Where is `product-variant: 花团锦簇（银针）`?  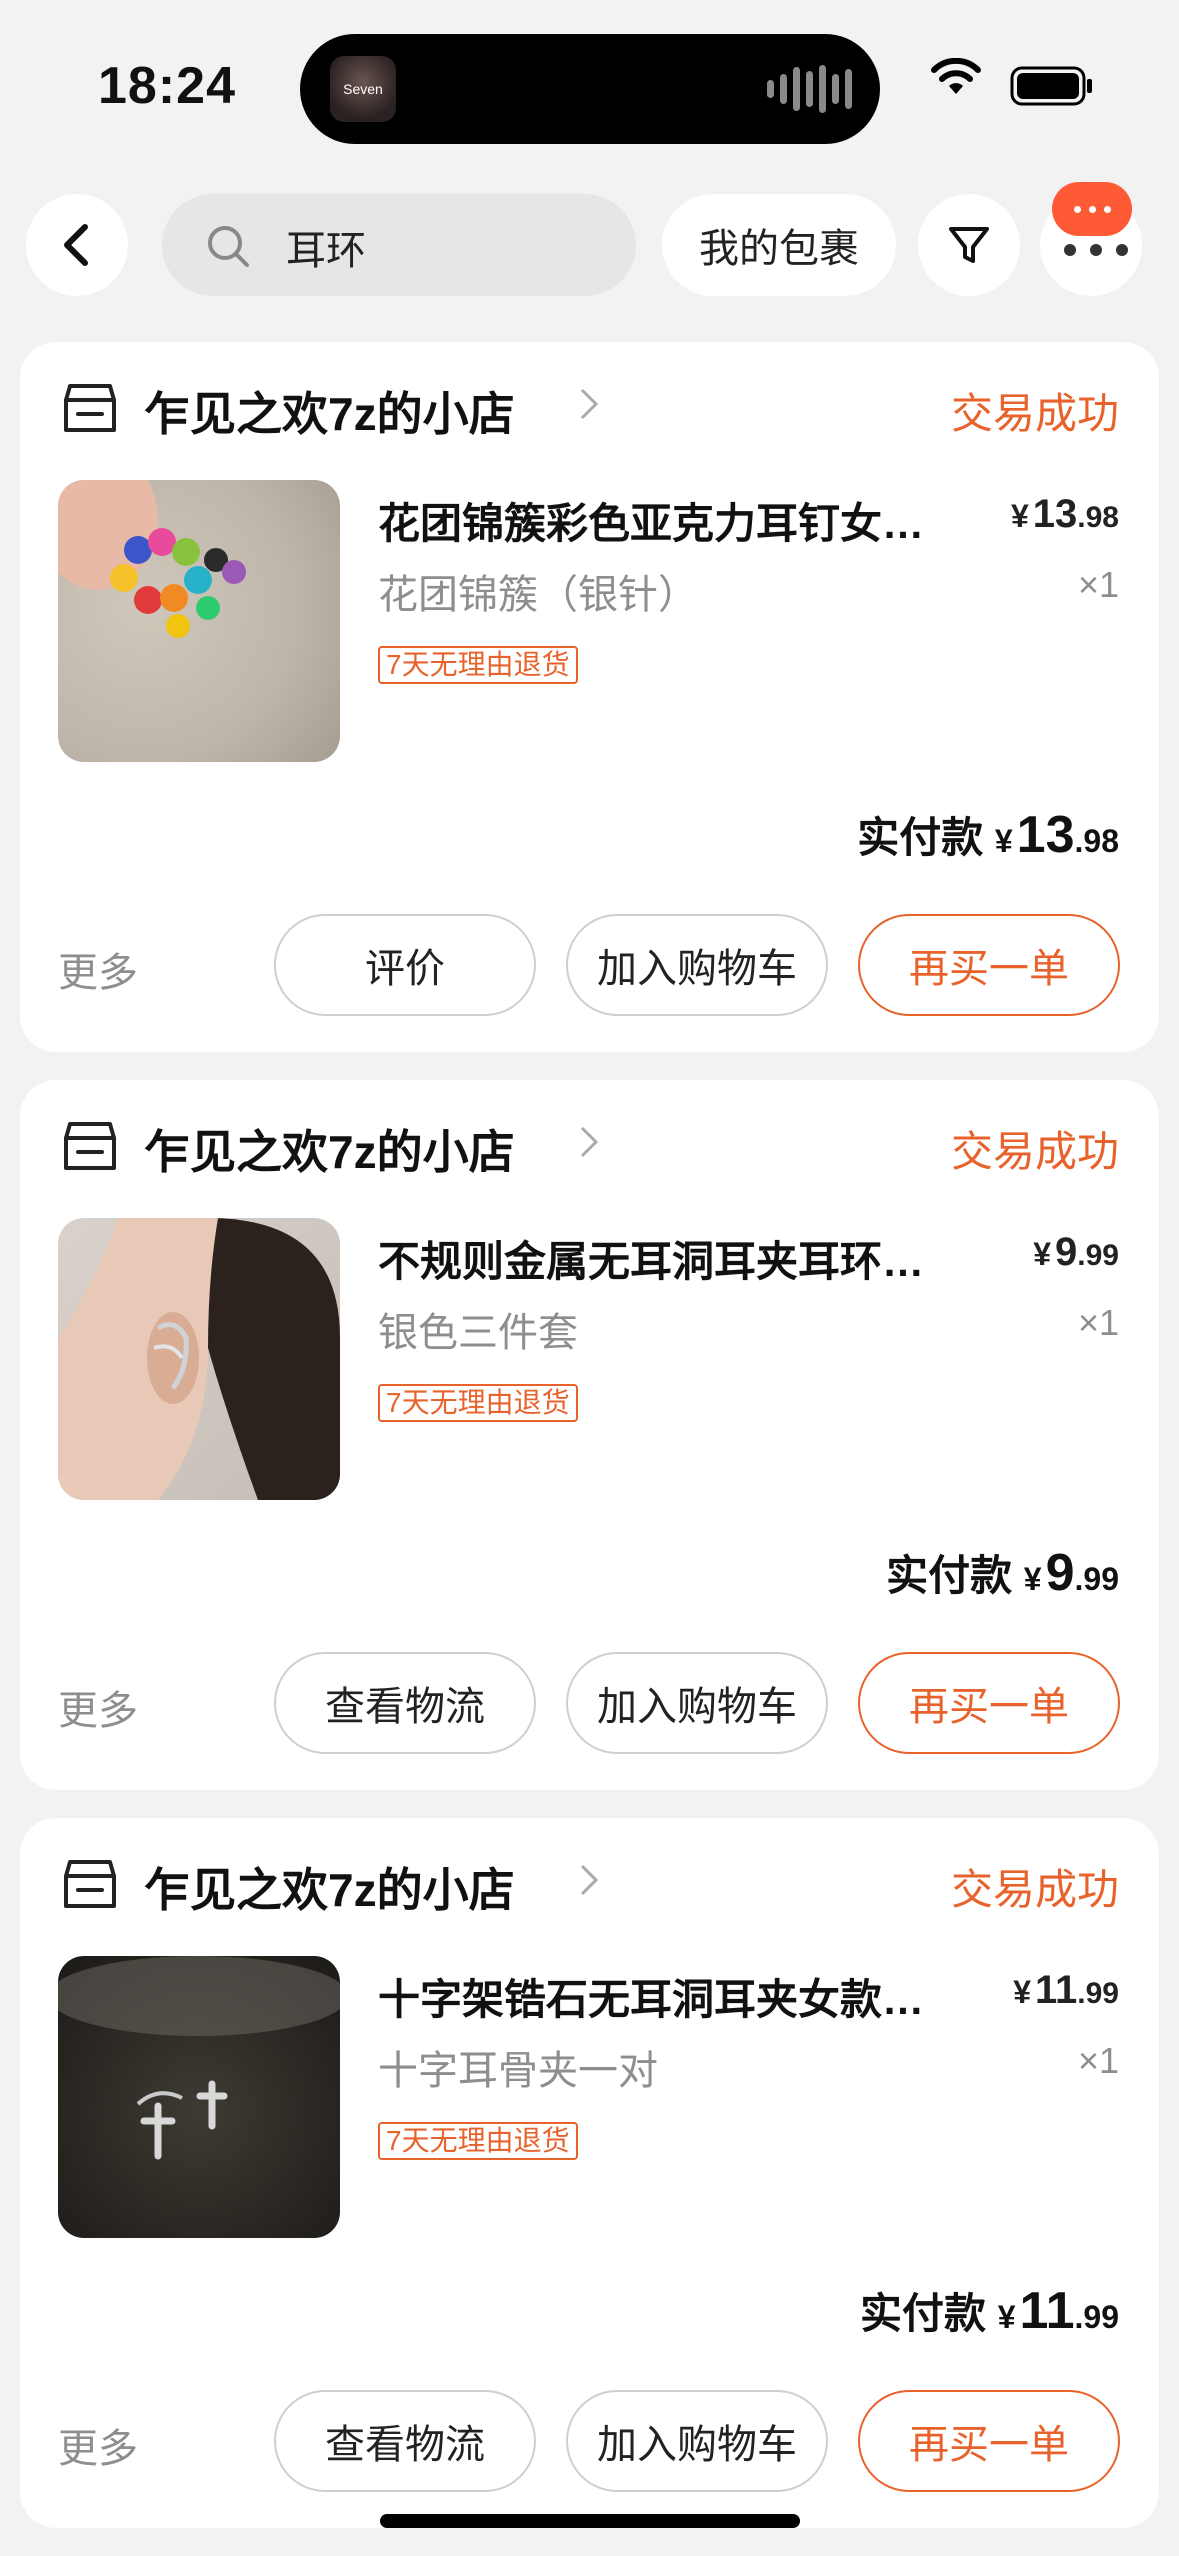
product-variant: 花团锦簇（银针） is located at coordinates (538, 595).